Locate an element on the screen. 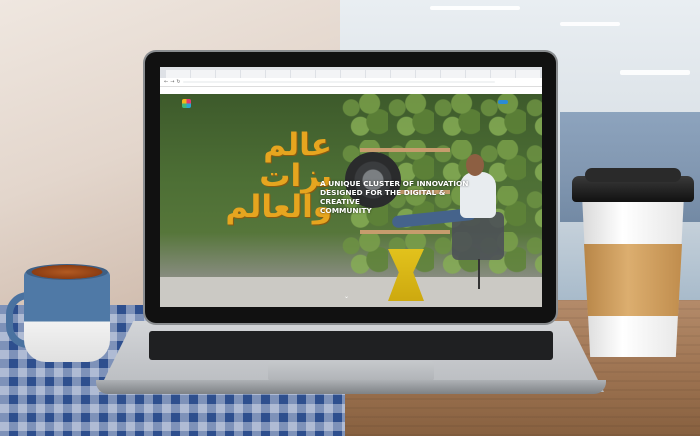 This screenshot has width=700, height=436. cluster-logo-icon is located at coordinates (186, 103).